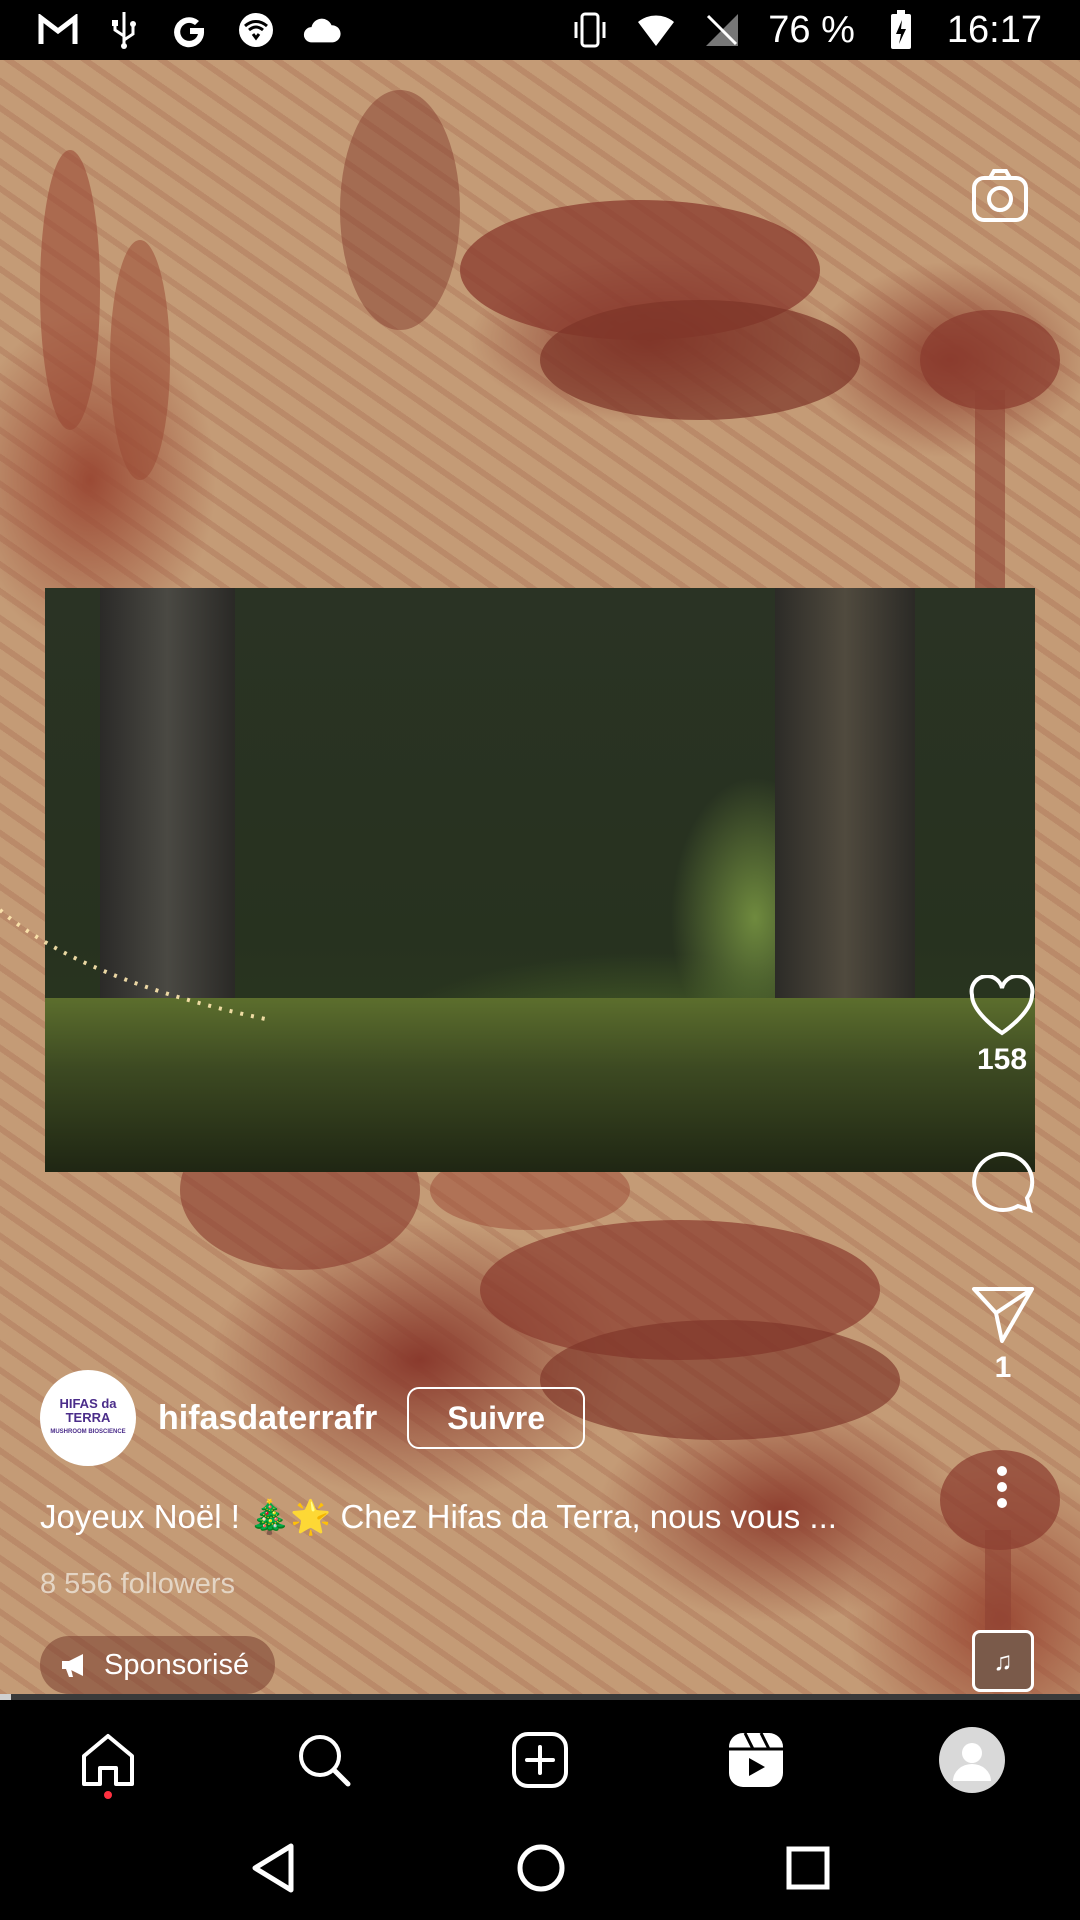 The width and height of the screenshot is (1080, 1920). I want to click on reels-icon, so click(756, 1759).